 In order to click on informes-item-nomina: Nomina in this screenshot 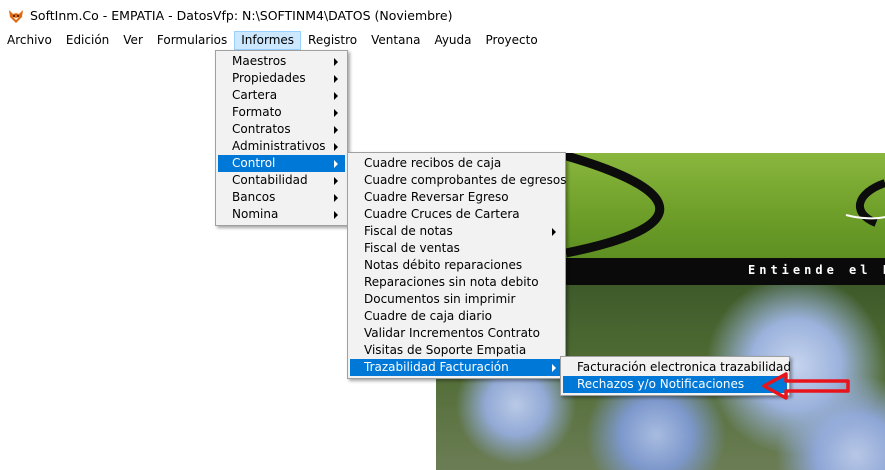, I will do `click(281, 214)`.